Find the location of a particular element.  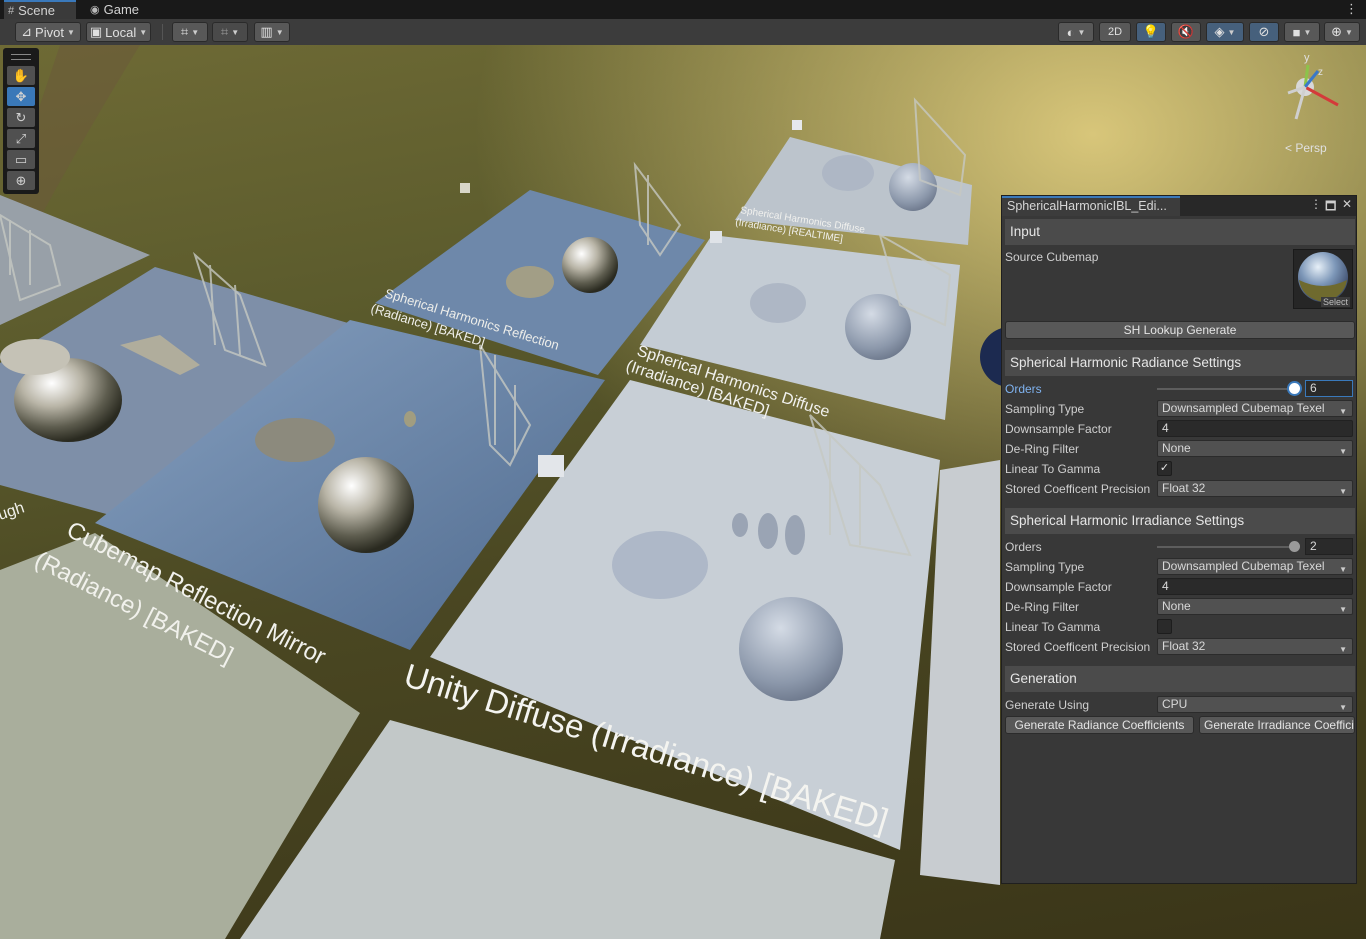

shading-sphere-icon: ◐ is located at coordinates (1070, 32).